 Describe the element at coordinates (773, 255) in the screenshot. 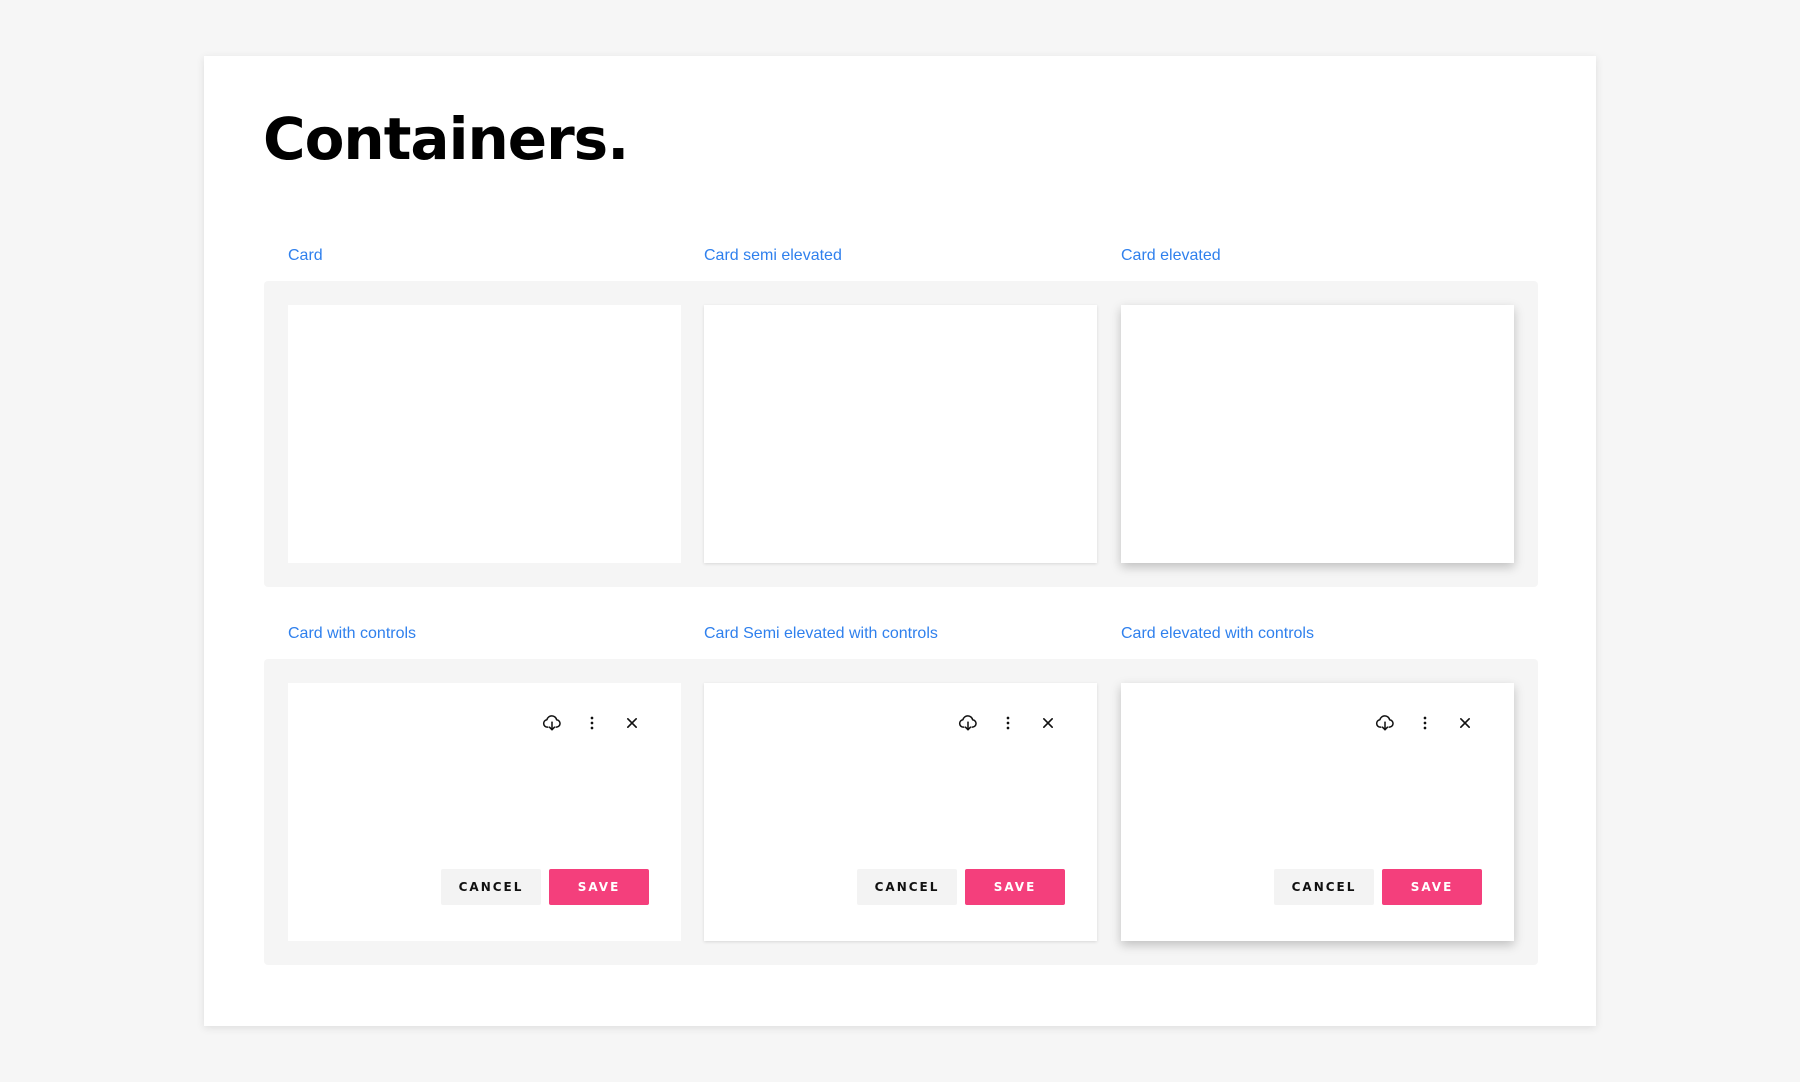

I see `label-card-semi-elevated: Card semi elevated` at that location.